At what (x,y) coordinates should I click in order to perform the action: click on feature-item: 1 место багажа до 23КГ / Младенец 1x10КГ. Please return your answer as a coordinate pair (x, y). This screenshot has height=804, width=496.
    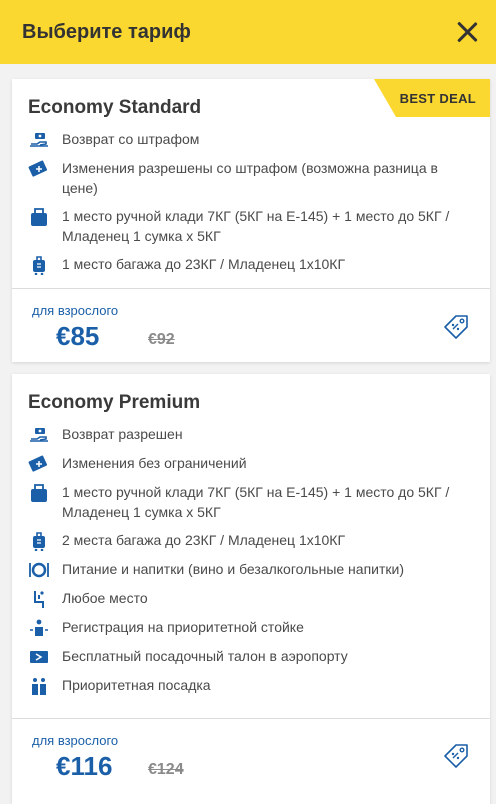
    Looking at the image, I should click on (248, 264).